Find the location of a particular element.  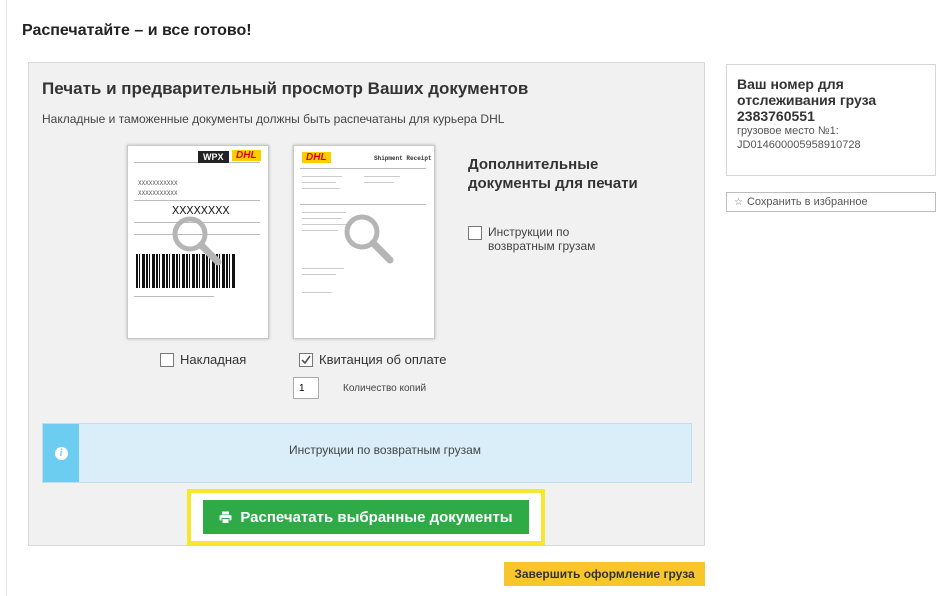

copies-input is located at coordinates (306, 388).